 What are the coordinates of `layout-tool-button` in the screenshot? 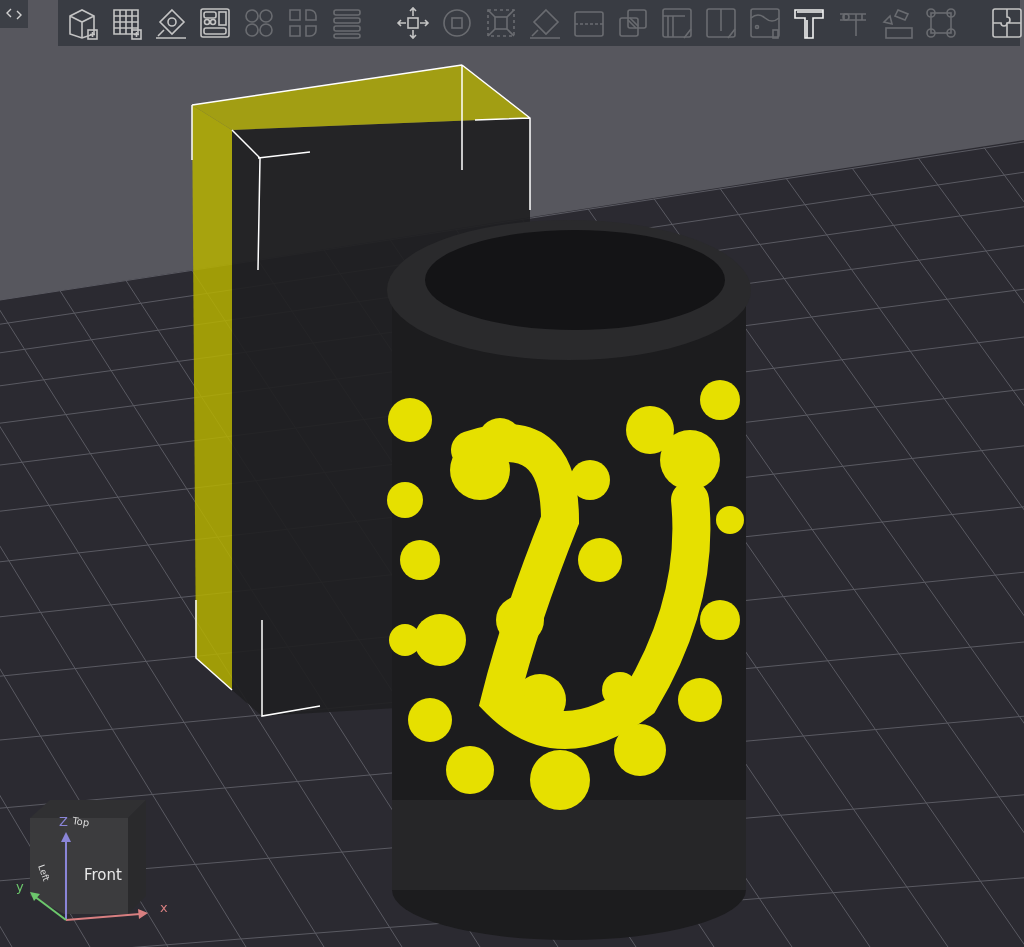 It's located at (215, 23).